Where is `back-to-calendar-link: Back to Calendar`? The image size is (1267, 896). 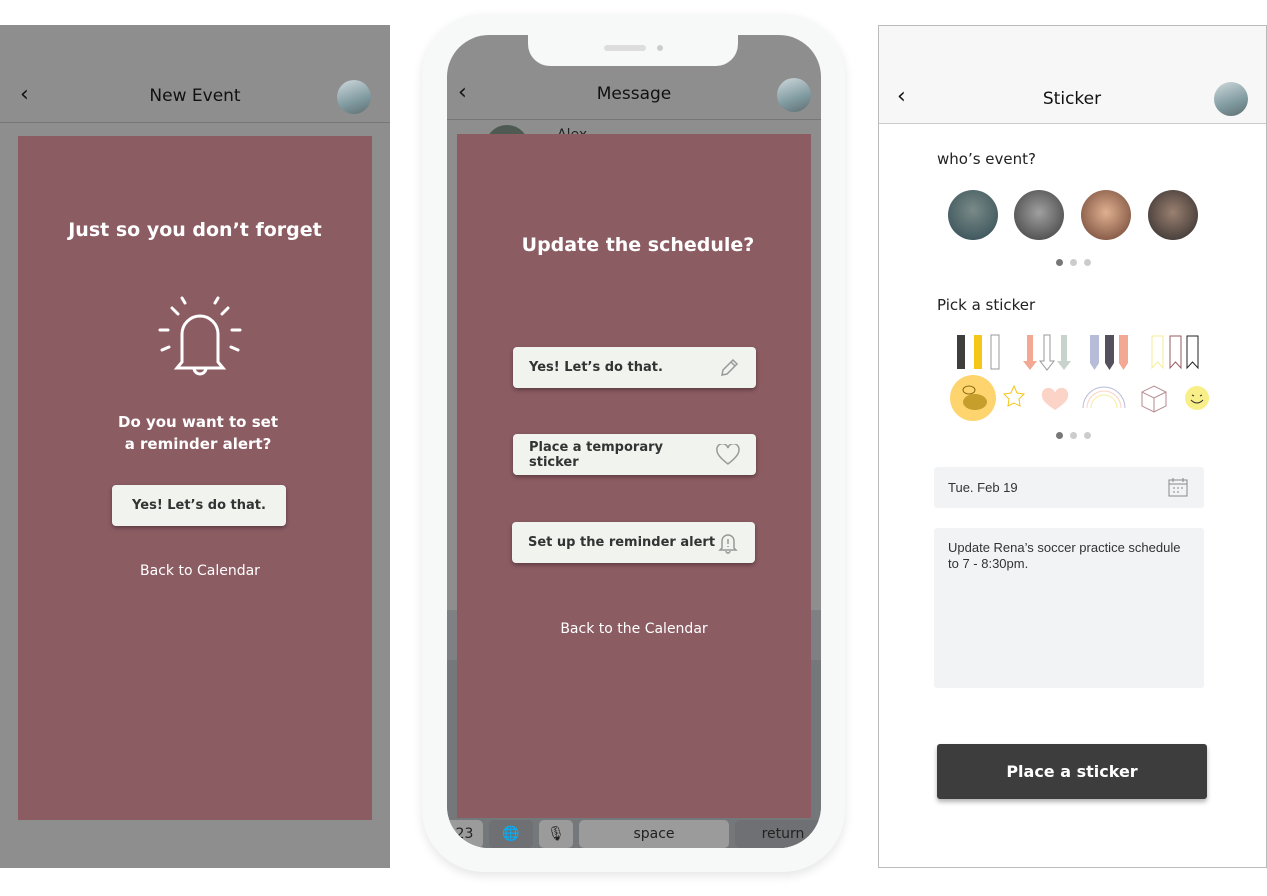 back-to-calendar-link: Back to Calendar is located at coordinates (195, 571).